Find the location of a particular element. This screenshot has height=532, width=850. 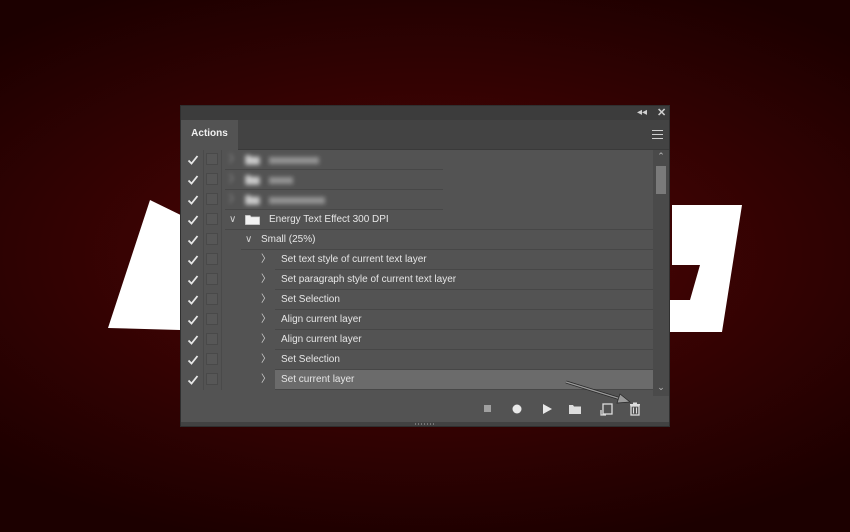

new-set-folder-icon is located at coordinates (575, 409).